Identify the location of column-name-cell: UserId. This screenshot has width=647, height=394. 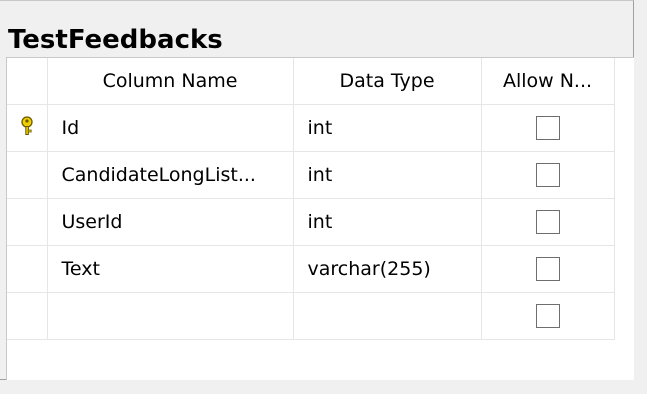
(170, 222).